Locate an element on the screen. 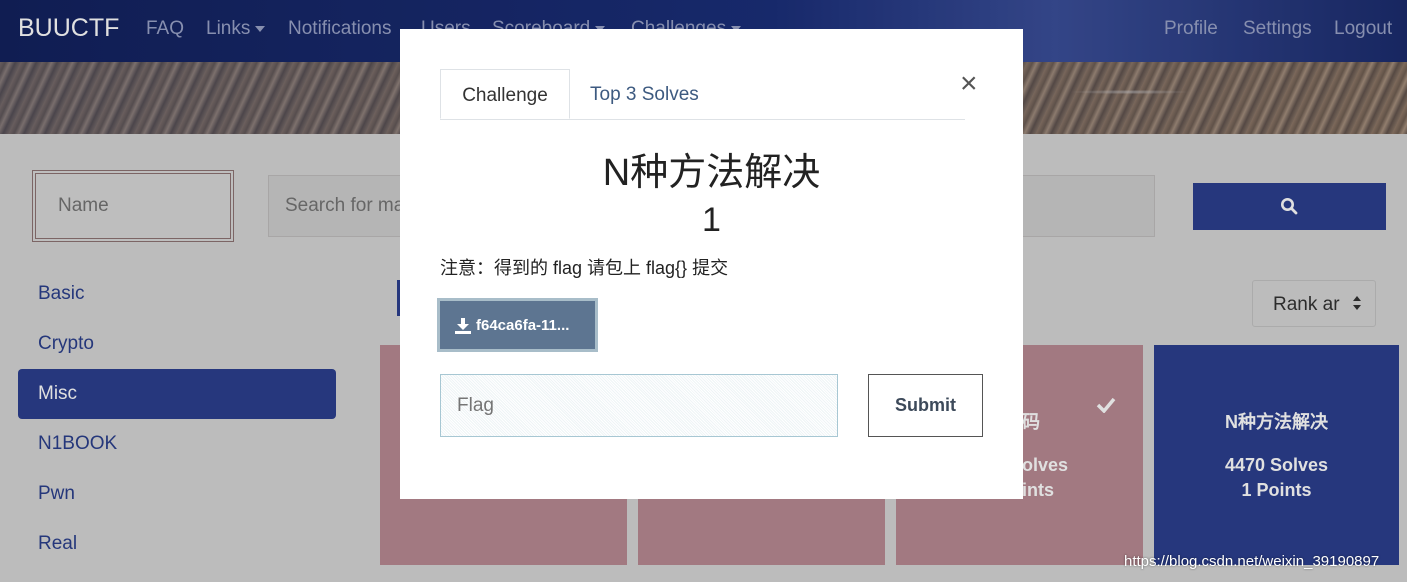 The height and width of the screenshot is (582, 1407). flag-input is located at coordinates (639, 405).